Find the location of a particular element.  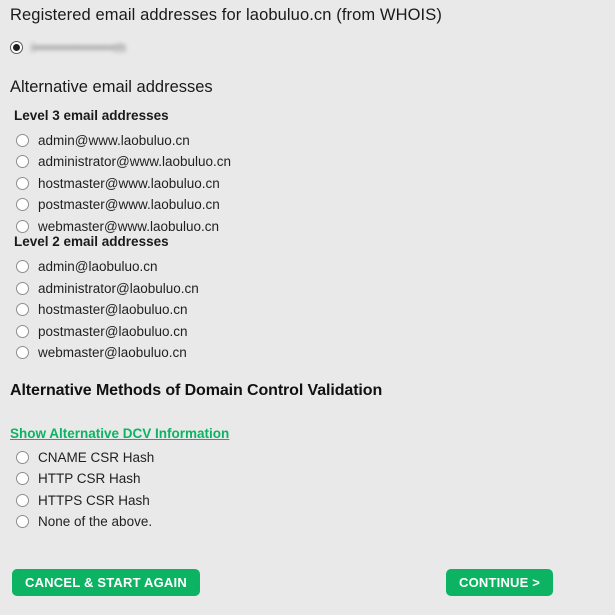

level3-group-label: Level 3 email addresses is located at coordinates (91, 115).